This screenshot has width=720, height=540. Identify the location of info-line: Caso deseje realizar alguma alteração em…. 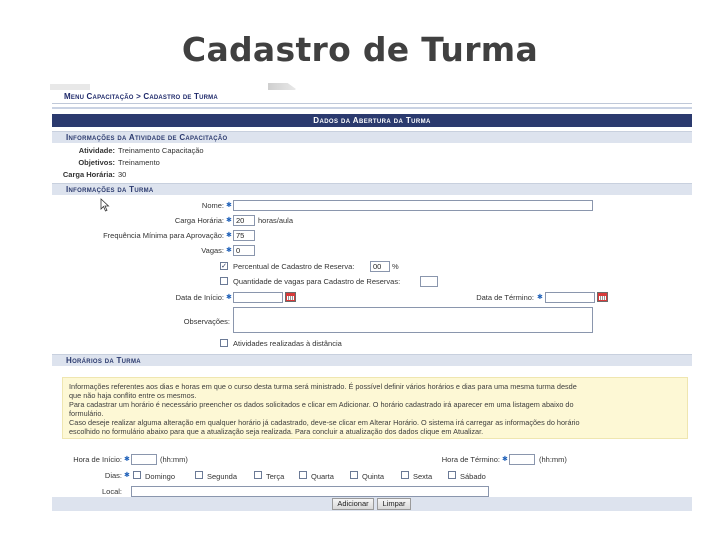
(324, 422).